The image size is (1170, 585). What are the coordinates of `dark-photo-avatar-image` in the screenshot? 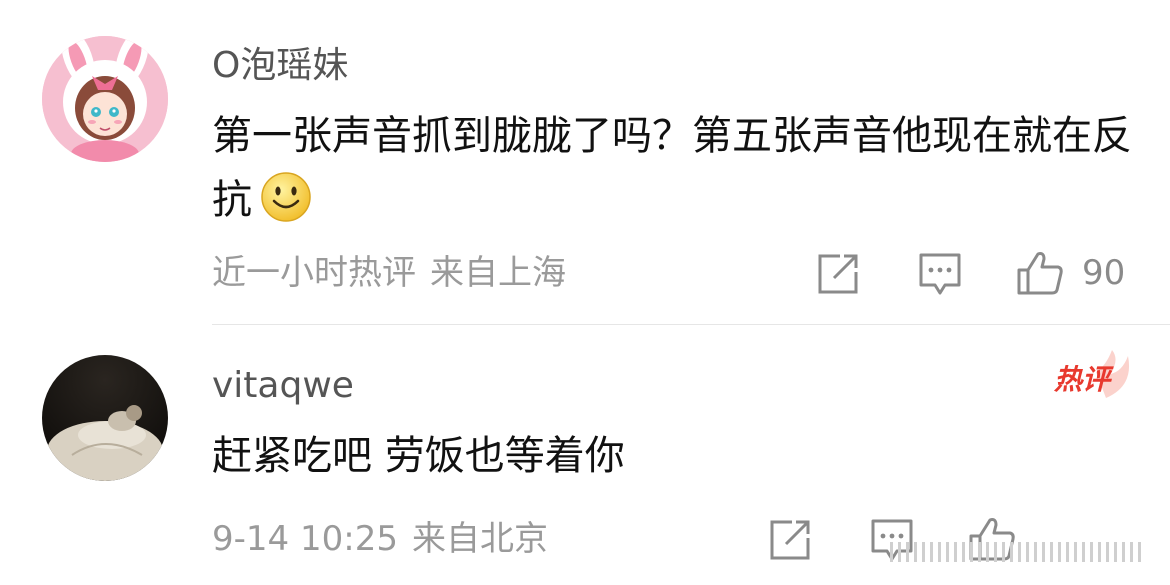 It's located at (105, 418).